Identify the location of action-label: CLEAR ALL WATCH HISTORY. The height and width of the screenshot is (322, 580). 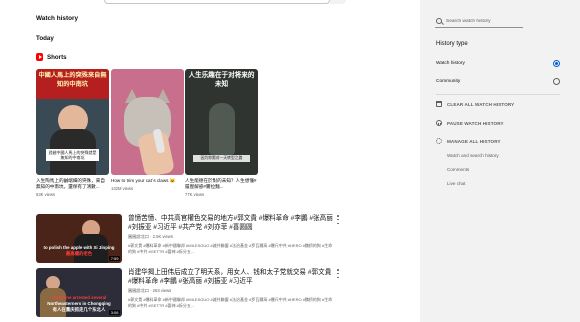
(481, 104).